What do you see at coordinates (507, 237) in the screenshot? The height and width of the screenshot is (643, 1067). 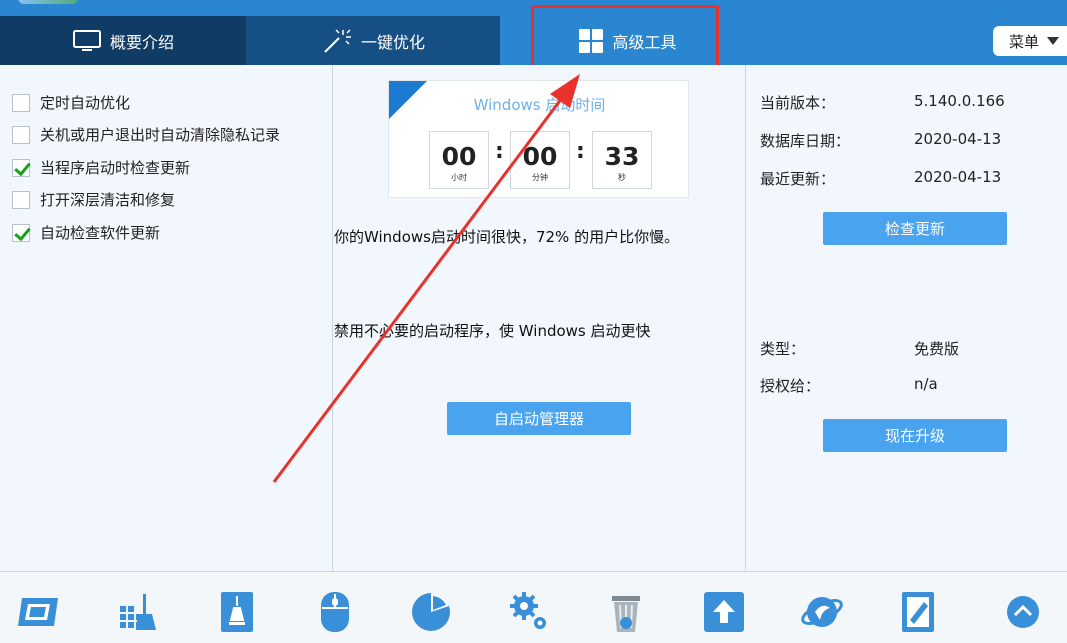 I see `boot-time-message: 你的Windows启动时间很快，72% 的用户比你慢。` at bounding box center [507, 237].